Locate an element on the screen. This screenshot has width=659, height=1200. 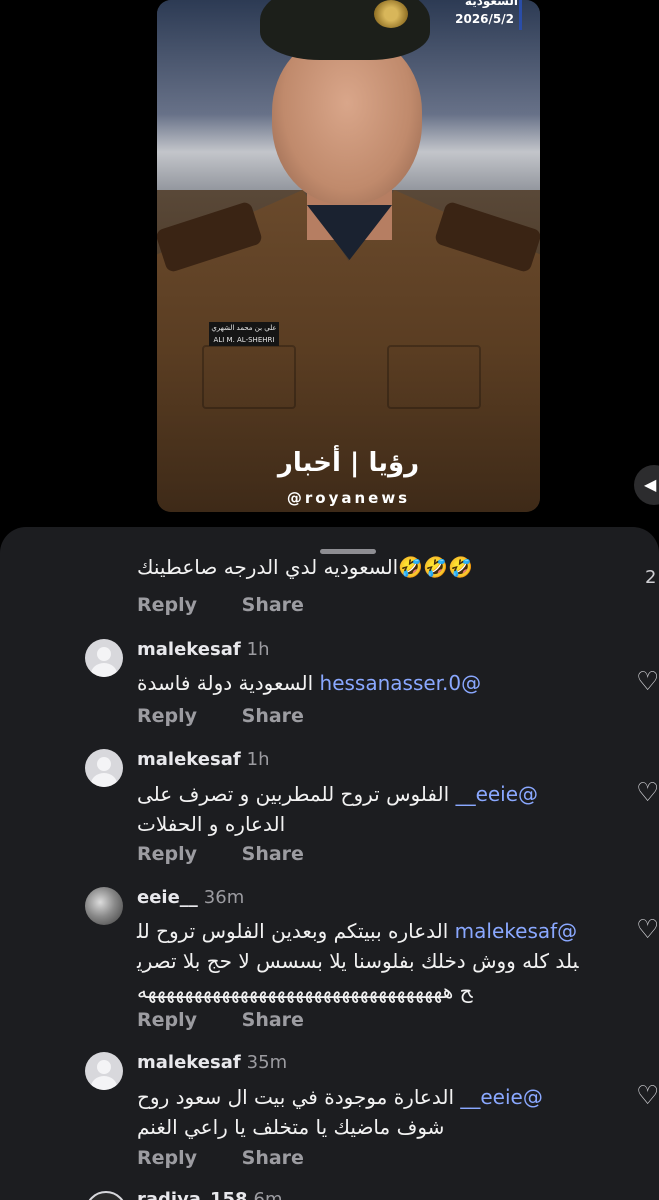
channel-handle: @royanews is located at coordinates (348, 498).